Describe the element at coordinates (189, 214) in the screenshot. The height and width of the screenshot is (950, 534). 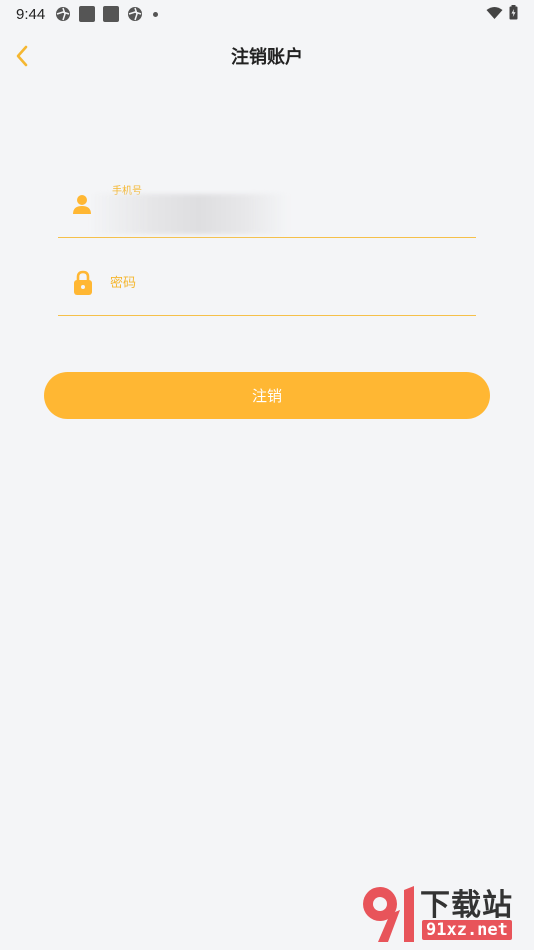
I see `phone-input` at that location.